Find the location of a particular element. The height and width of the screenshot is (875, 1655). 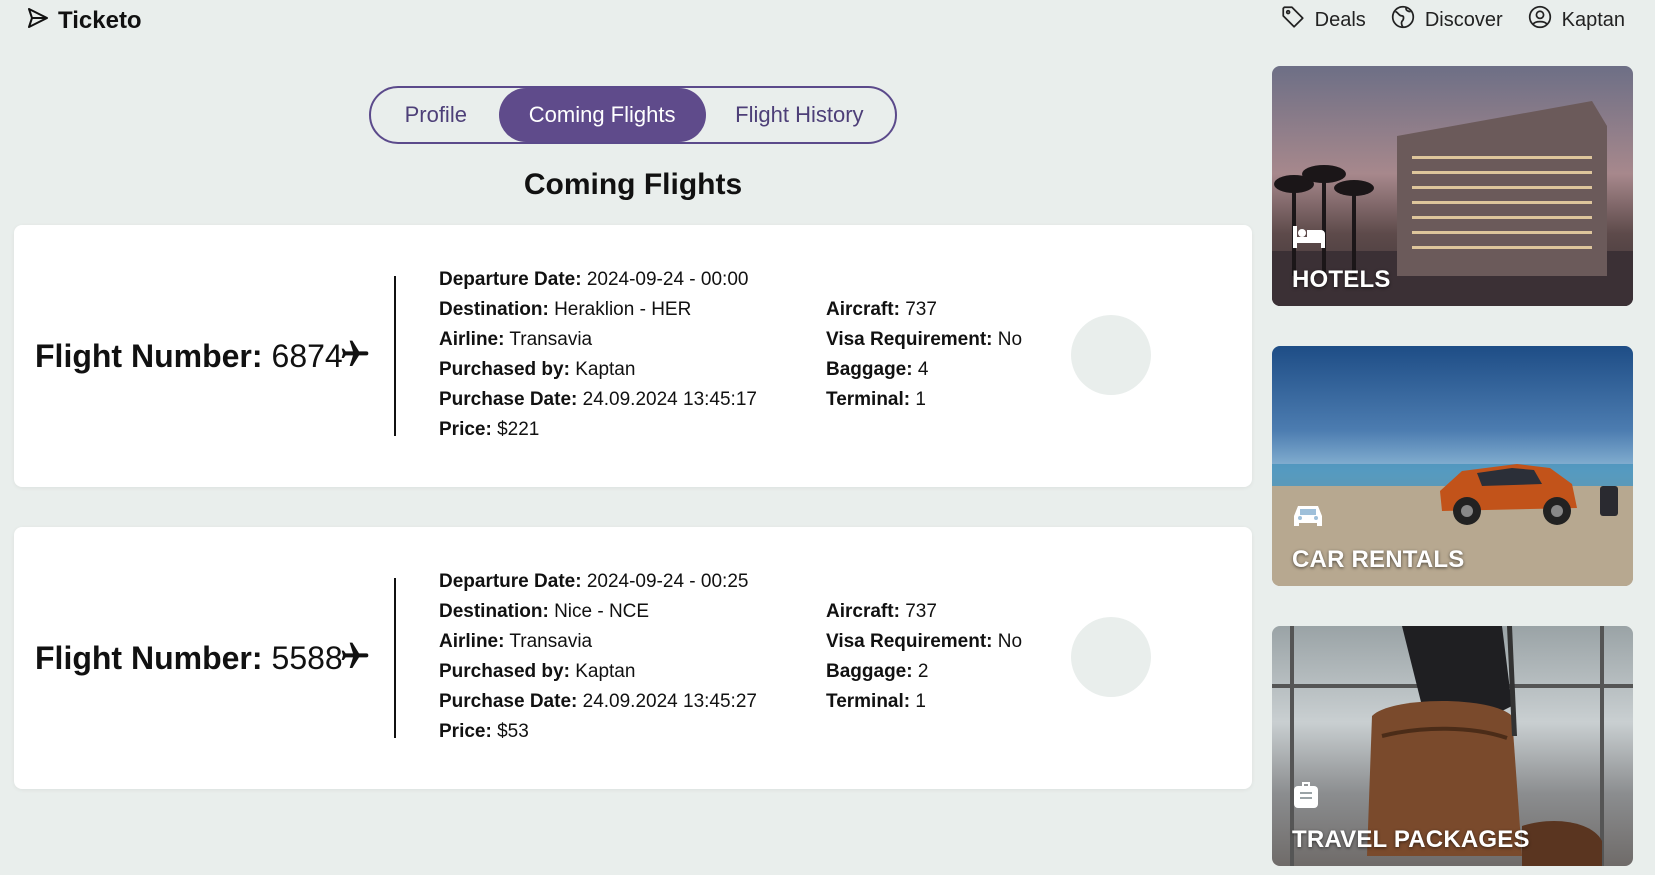

promo-hotels-label: HOTELS is located at coordinates (1341, 279).